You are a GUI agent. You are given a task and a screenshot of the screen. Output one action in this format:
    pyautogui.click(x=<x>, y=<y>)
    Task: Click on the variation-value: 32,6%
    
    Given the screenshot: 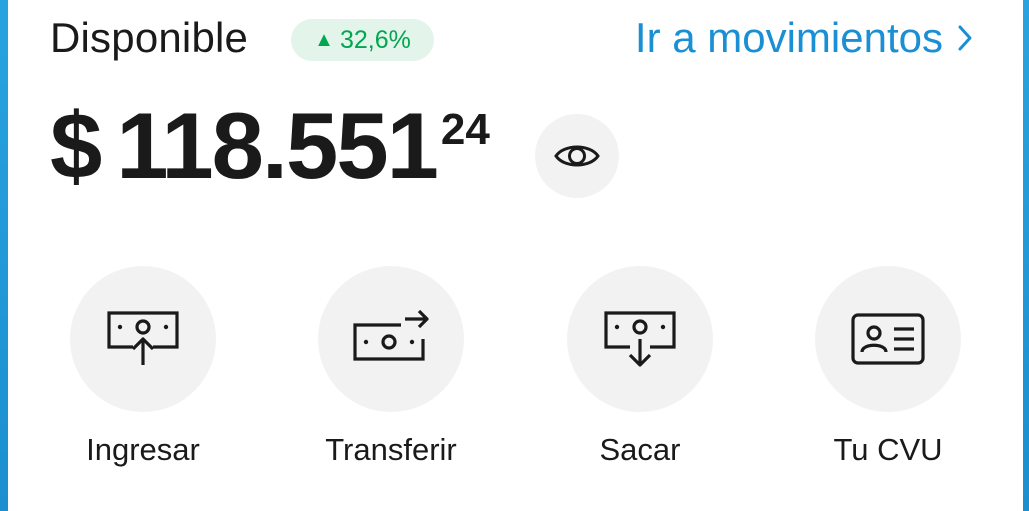 What is the action you would take?
    pyautogui.click(x=375, y=39)
    